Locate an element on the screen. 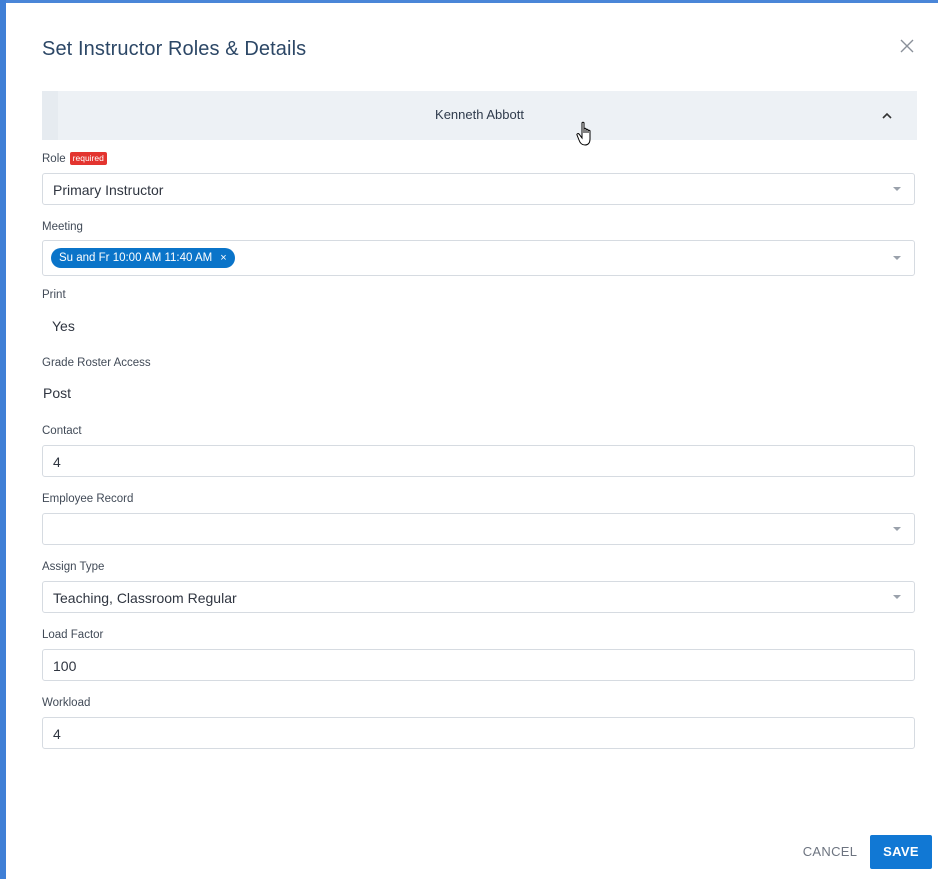 The image size is (938, 879). save-button: SAVE is located at coordinates (901, 852).